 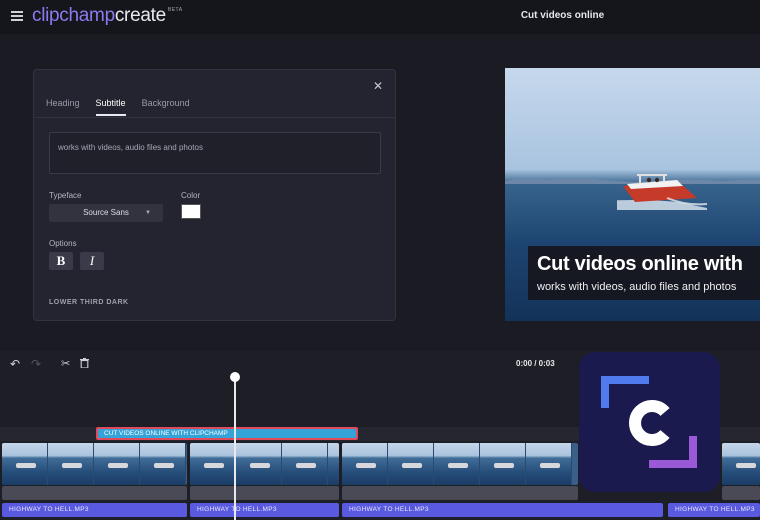 I want to click on typeface-value: Source Sans, so click(x=106, y=212).